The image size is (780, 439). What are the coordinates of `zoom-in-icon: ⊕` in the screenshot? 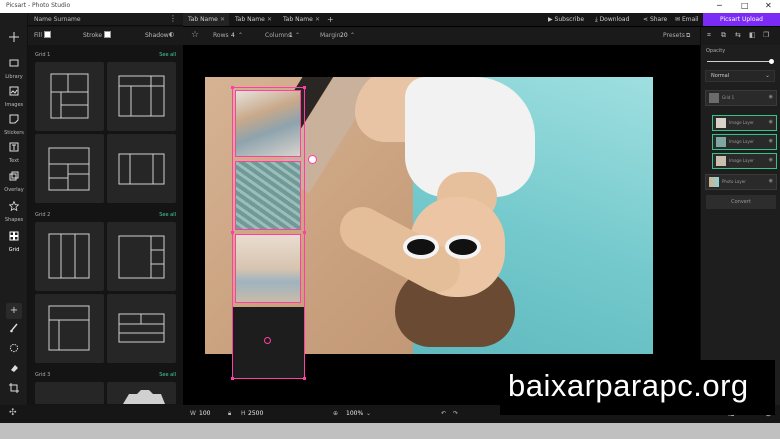 It's located at (335, 413).